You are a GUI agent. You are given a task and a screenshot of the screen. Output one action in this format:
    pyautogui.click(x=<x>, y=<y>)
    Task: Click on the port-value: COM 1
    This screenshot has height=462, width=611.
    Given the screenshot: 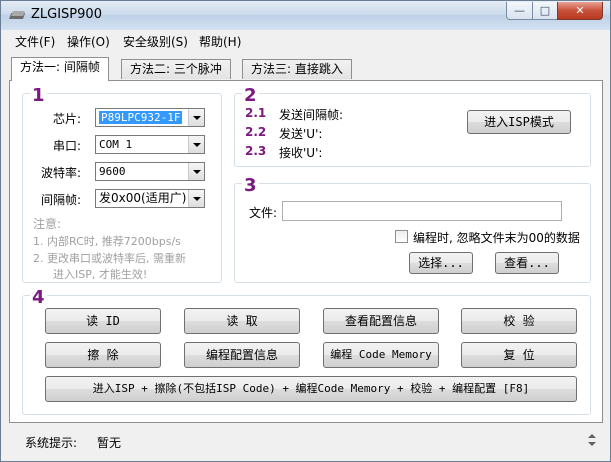 What is the action you would take?
    pyautogui.click(x=116, y=144)
    